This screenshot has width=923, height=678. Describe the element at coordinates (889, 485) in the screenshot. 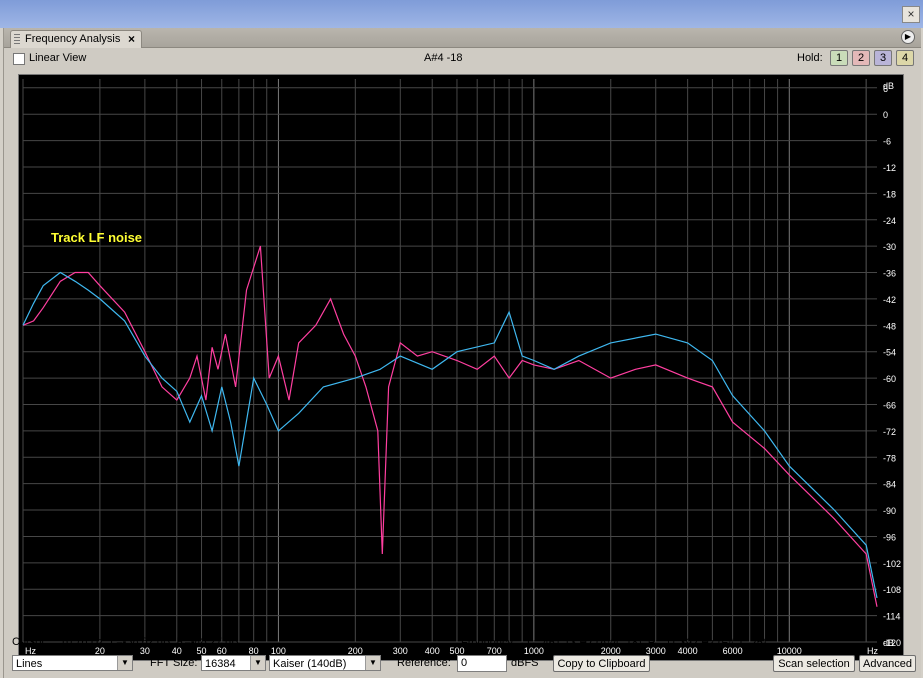

I see `y-tick-label: -84` at that location.